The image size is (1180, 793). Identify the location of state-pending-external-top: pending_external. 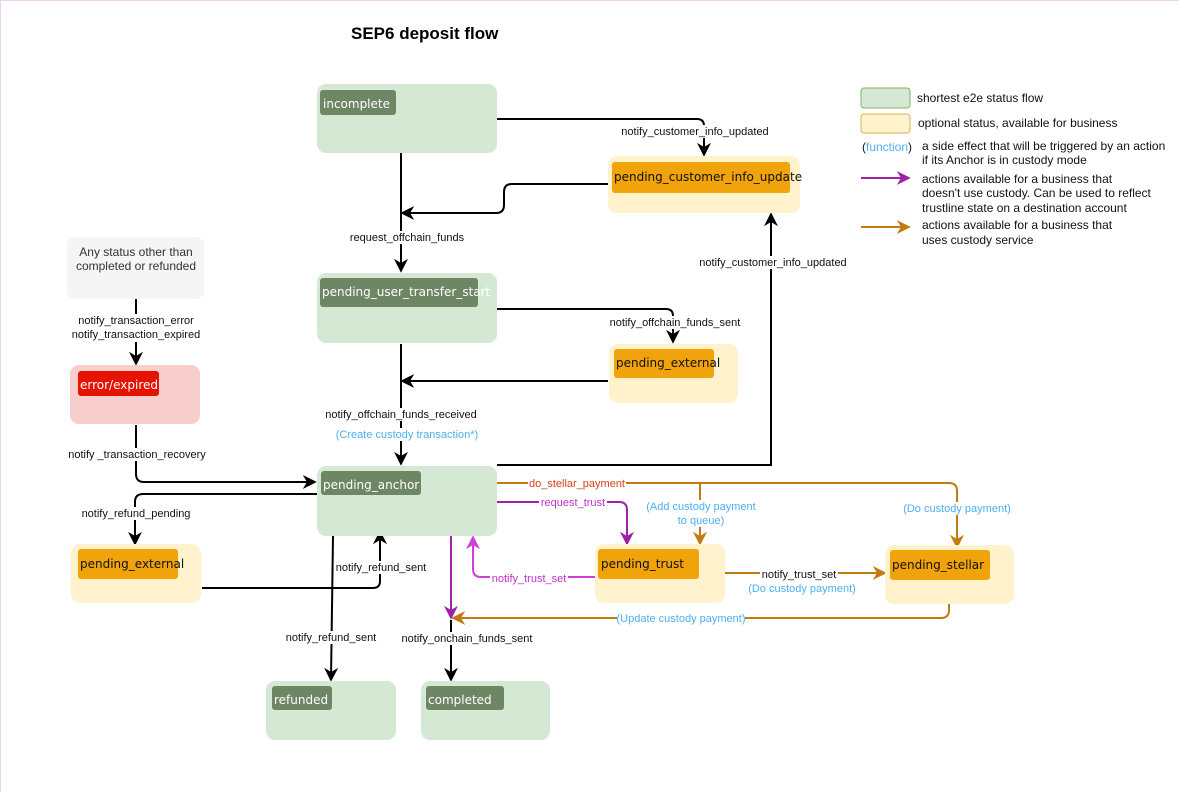
(673, 373).